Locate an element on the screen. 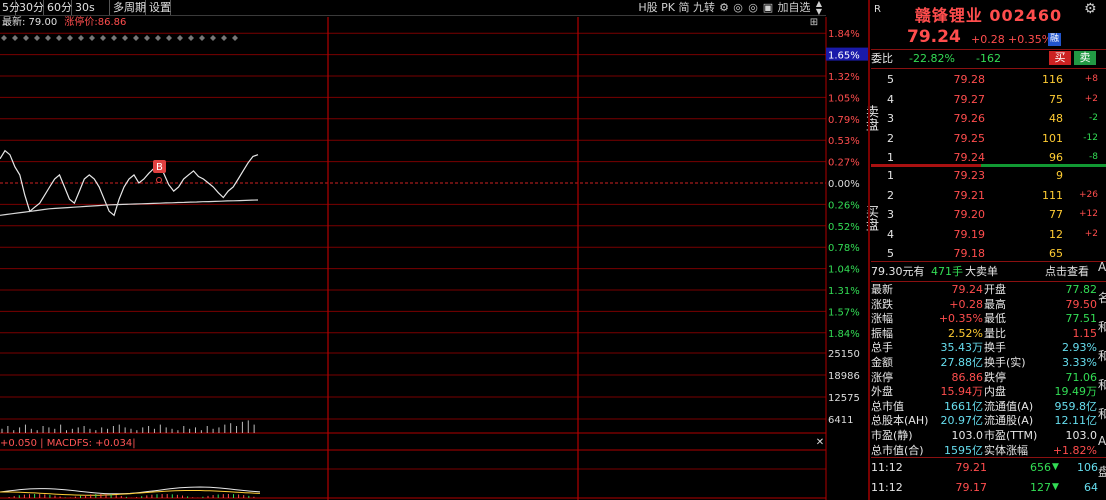 Image resolution: width=1106 pixels, height=500 pixels. stat-value: 86.86 is located at coordinates (967, 377).